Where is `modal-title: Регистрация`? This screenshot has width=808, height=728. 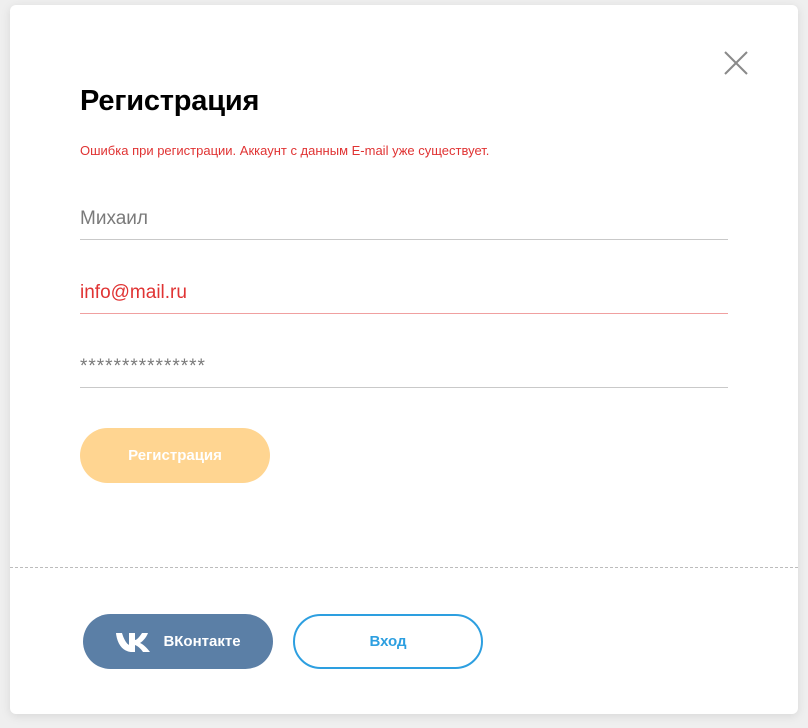
modal-title: Регистрация is located at coordinates (170, 101).